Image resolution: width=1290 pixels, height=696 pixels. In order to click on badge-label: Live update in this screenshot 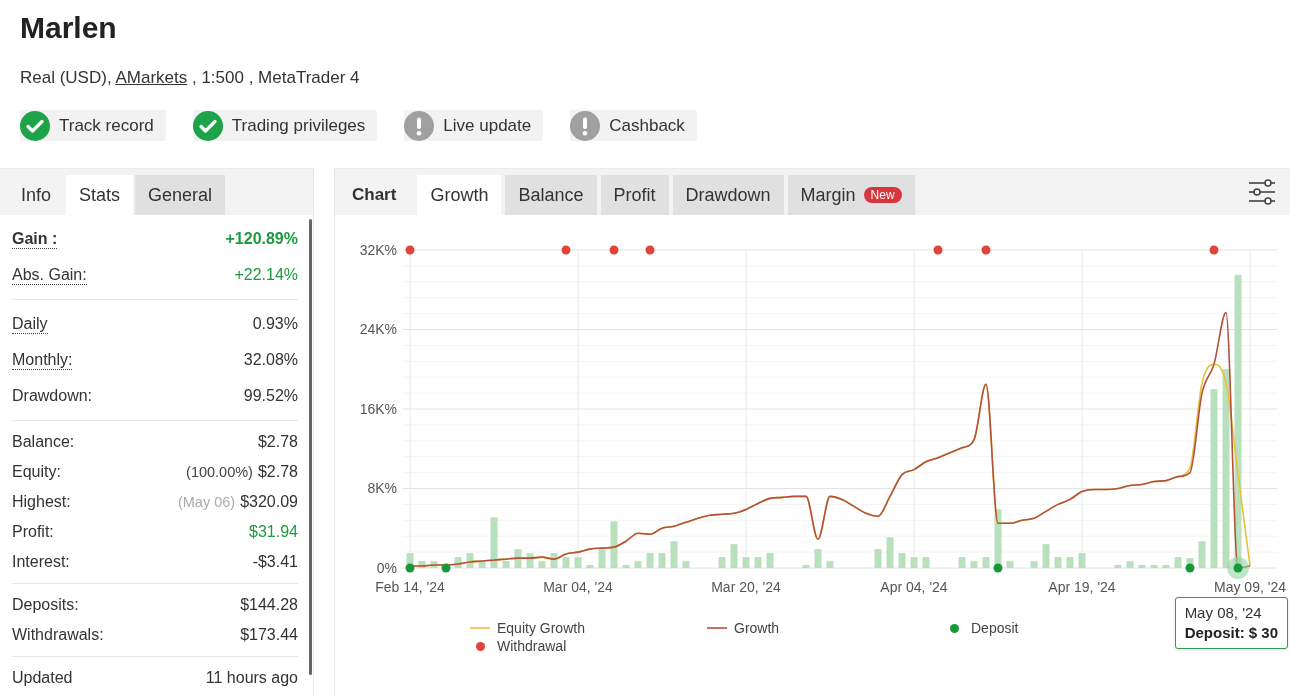, I will do `click(487, 125)`.